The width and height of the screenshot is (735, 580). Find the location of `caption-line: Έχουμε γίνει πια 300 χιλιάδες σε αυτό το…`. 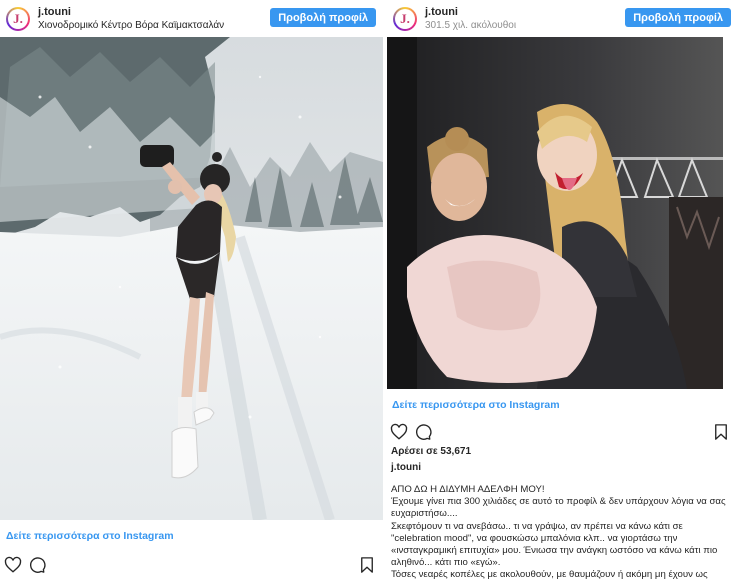

caption-line: Έχουμε γίνει πια 300 χιλιάδες σε αυτό το… is located at coordinates (558, 508).